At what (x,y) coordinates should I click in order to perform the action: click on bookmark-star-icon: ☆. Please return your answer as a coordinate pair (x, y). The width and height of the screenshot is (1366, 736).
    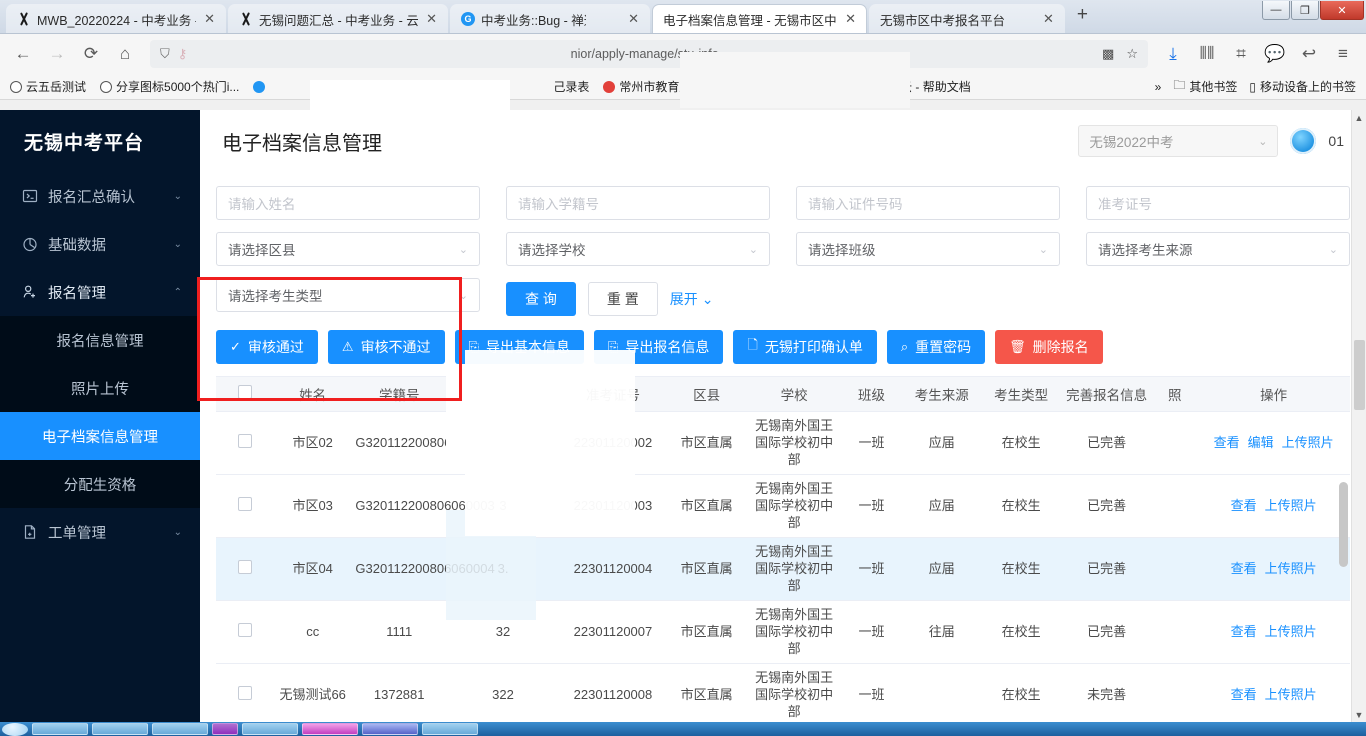
    Looking at the image, I should click on (1132, 54).